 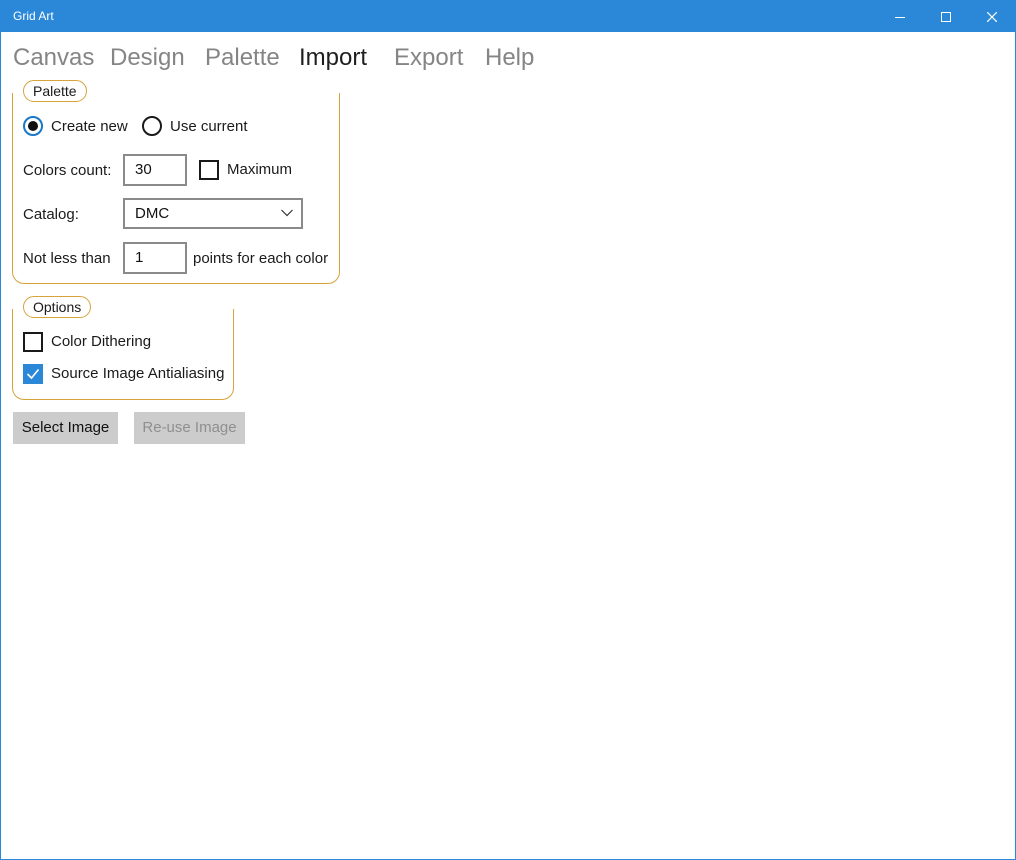 I want to click on color-dithering-label: Color Dithering, so click(x=101, y=342).